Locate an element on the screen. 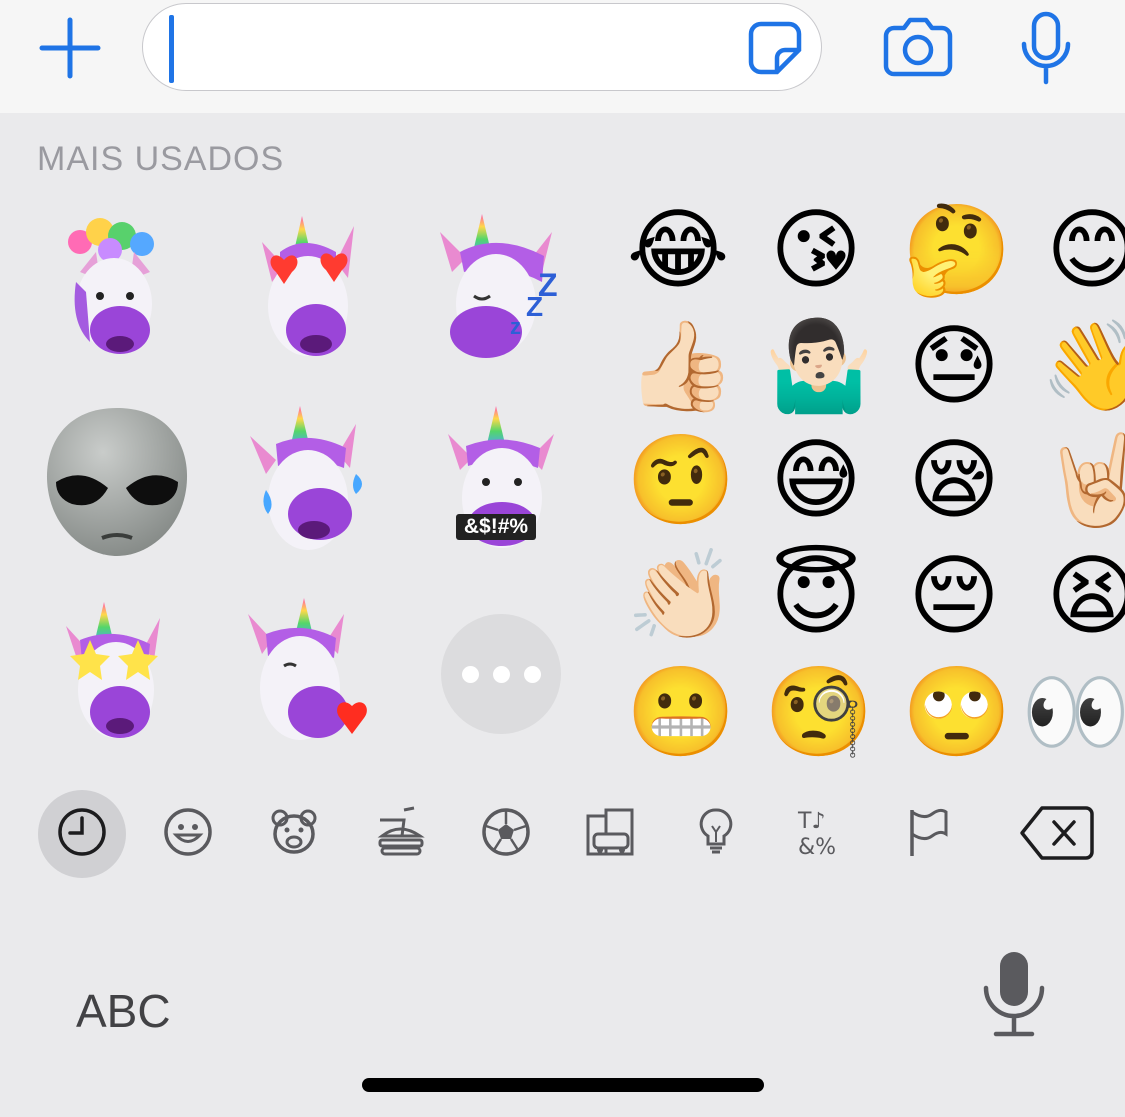 The width and height of the screenshot is (1125, 1117). category-travel is located at coordinates (610, 834).